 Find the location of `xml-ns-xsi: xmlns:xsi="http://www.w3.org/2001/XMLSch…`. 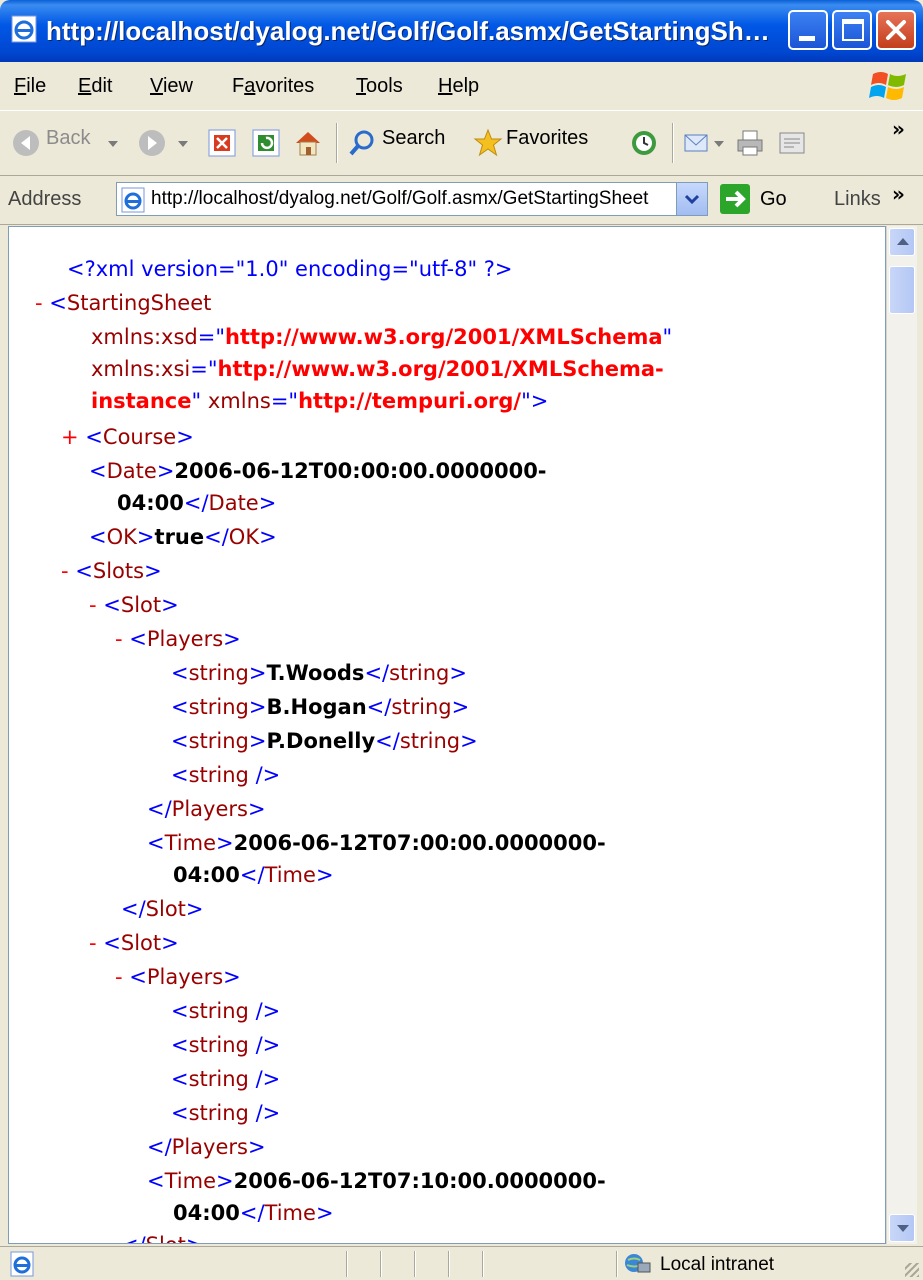

xml-ns-xsi: xmlns:xsi="http://www.w3.org/2001/XMLSch… is located at coordinates (377, 369).